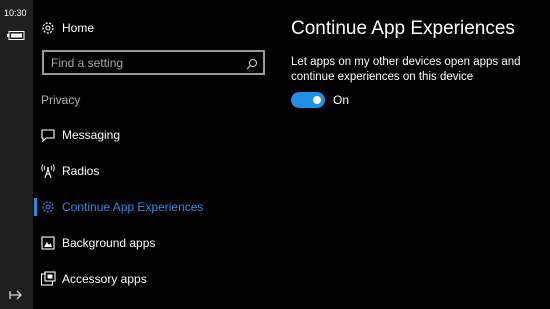 This screenshot has width=550, height=309. I want to click on nav-item-label: Background apps, so click(109, 243).